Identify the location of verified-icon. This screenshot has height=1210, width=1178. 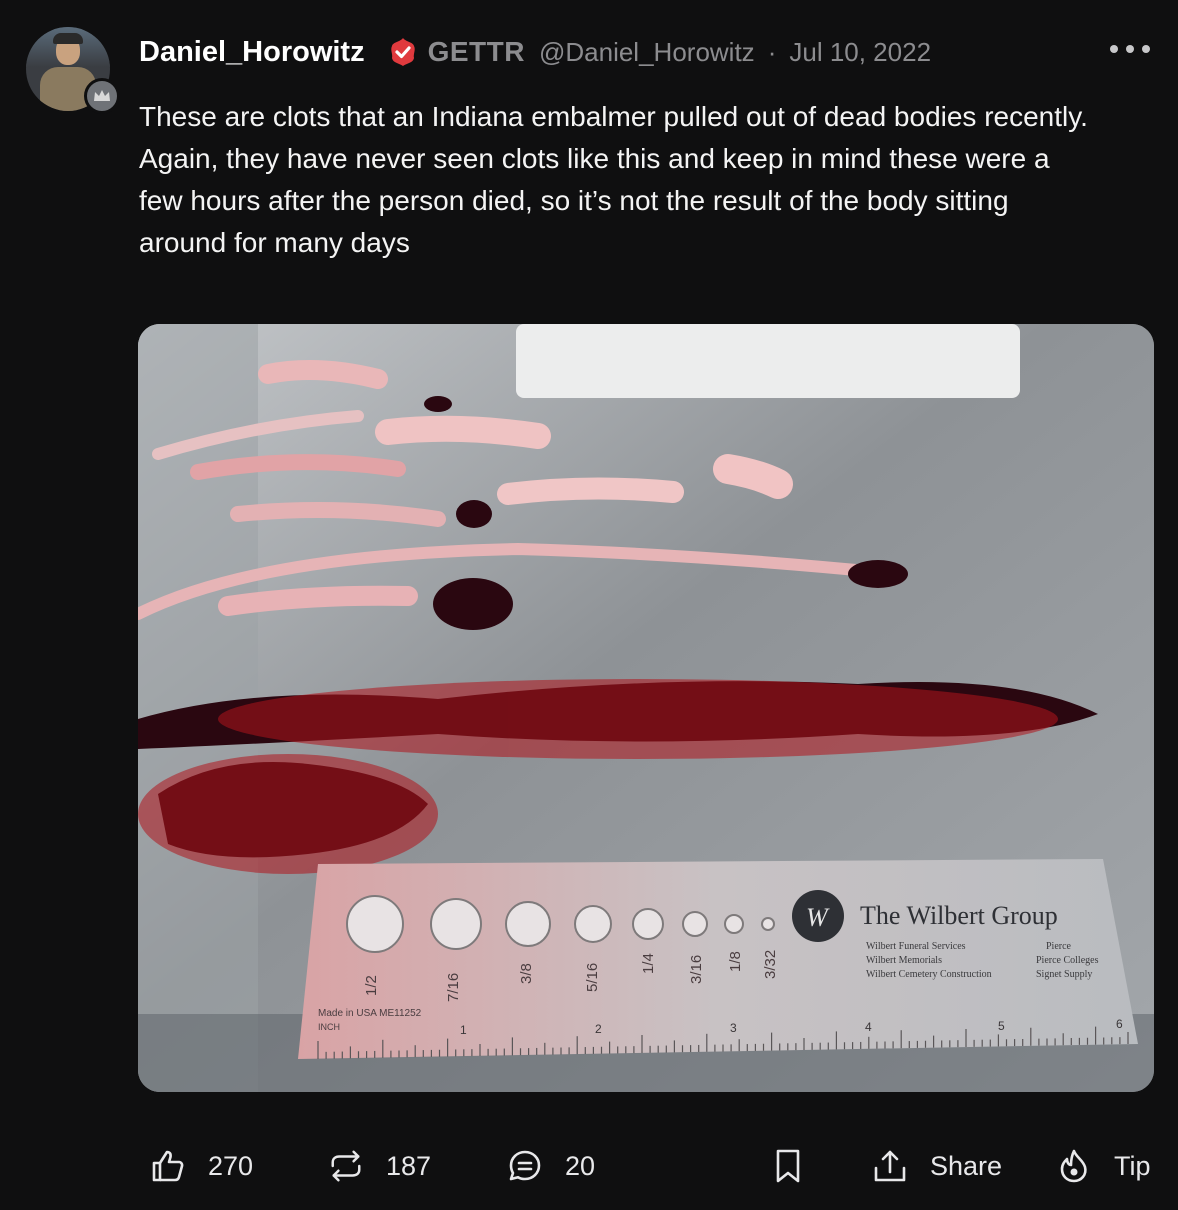
(403, 52).